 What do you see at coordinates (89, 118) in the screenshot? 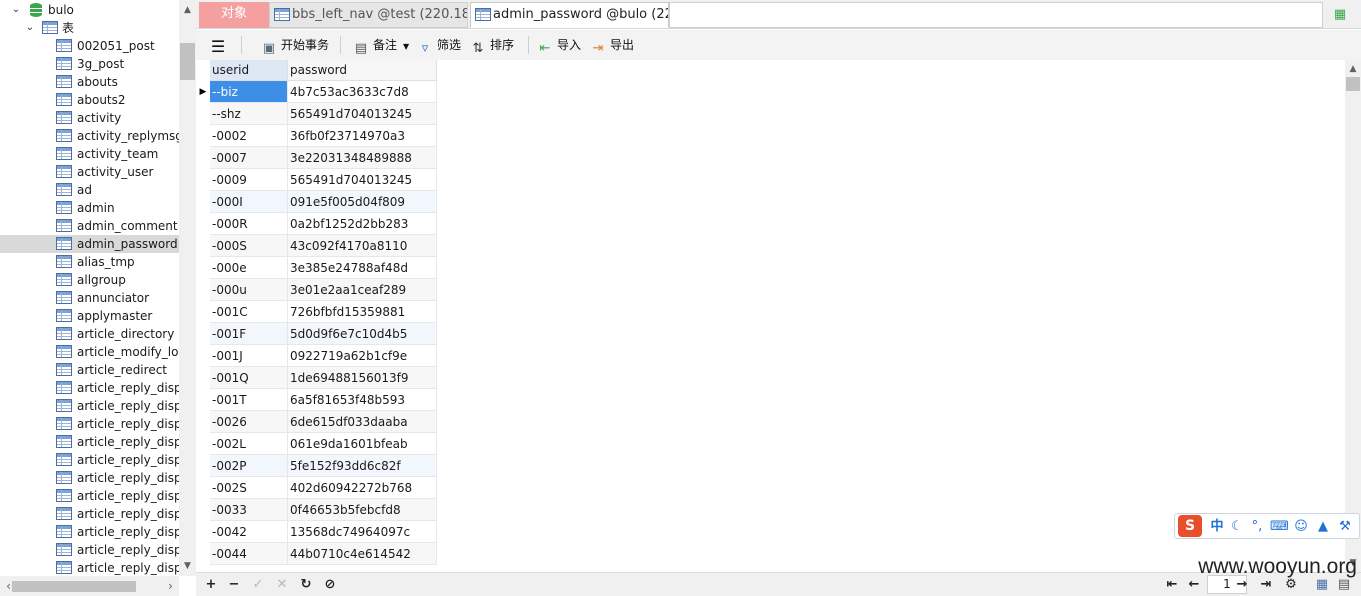
I see `tree-table-item: activity` at bounding box center [89, 118].